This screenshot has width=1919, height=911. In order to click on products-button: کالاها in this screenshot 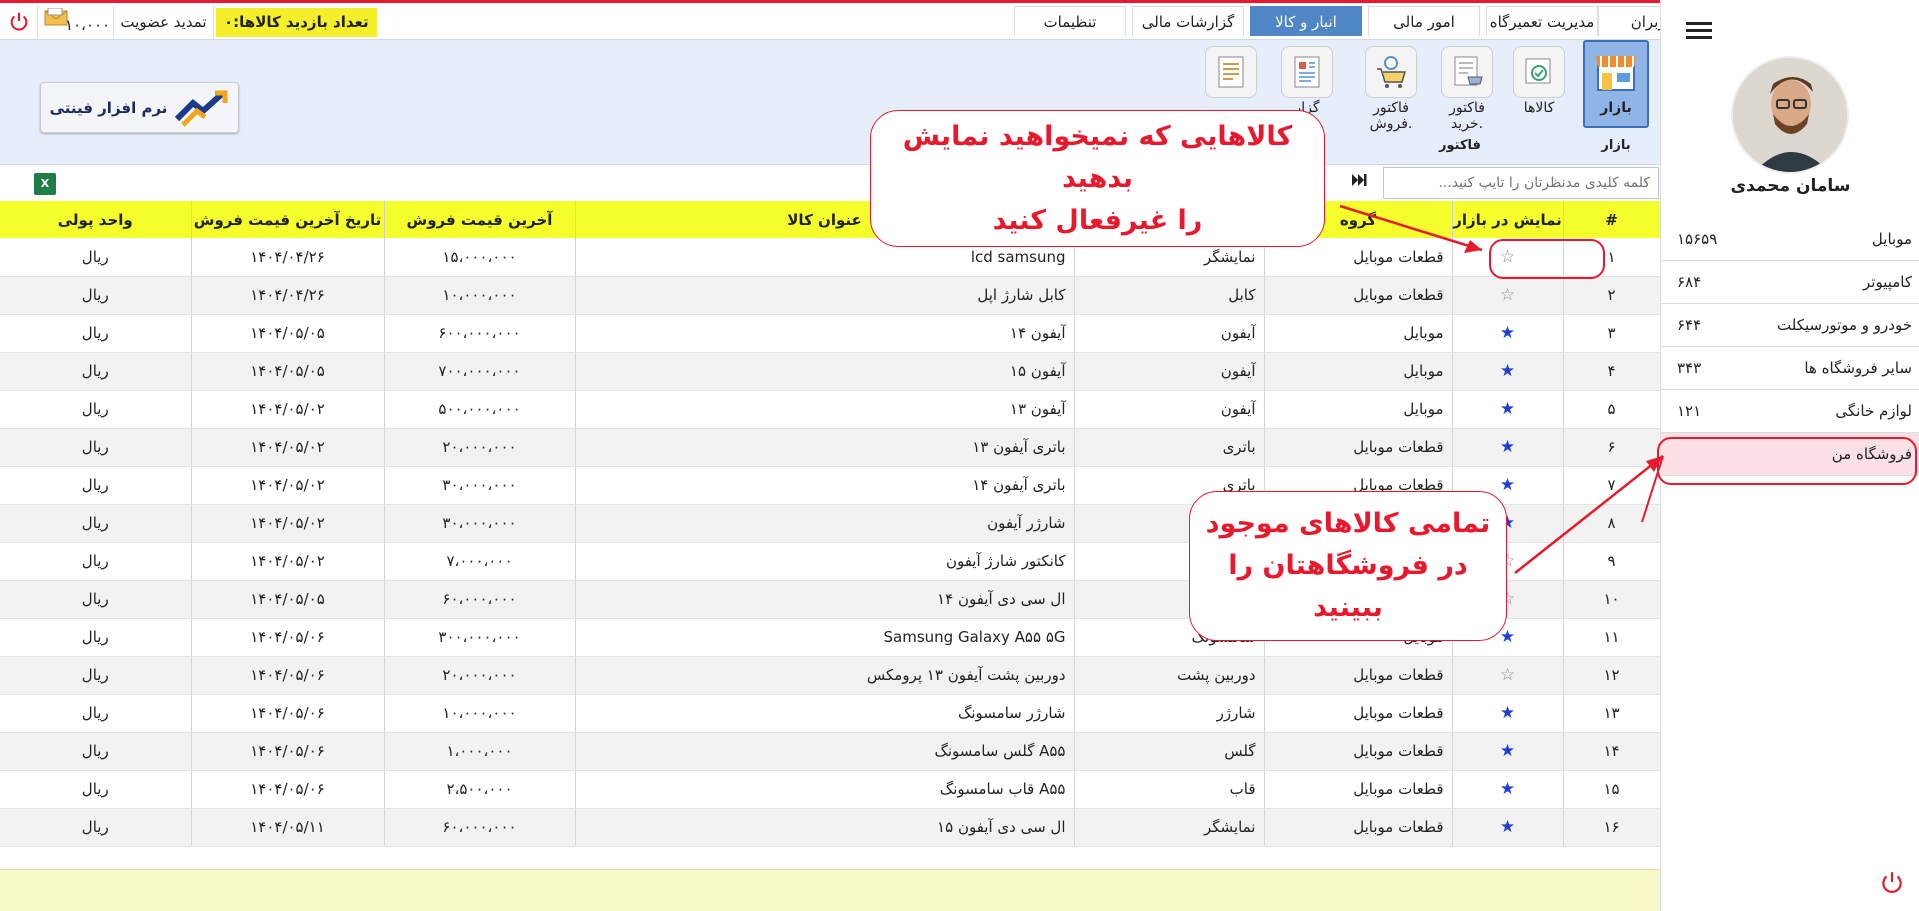, I will do `click(1539, 79)`.